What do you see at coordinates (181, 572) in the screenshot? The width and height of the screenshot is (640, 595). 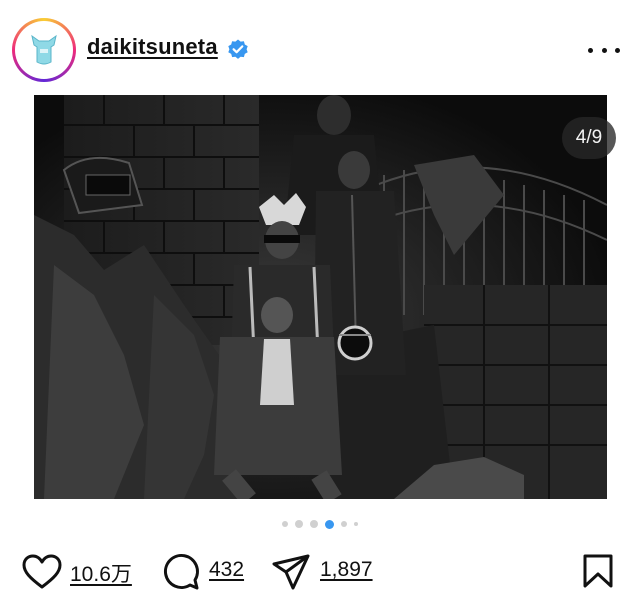 I see `comment-icon` at bounding box center [181, 572].